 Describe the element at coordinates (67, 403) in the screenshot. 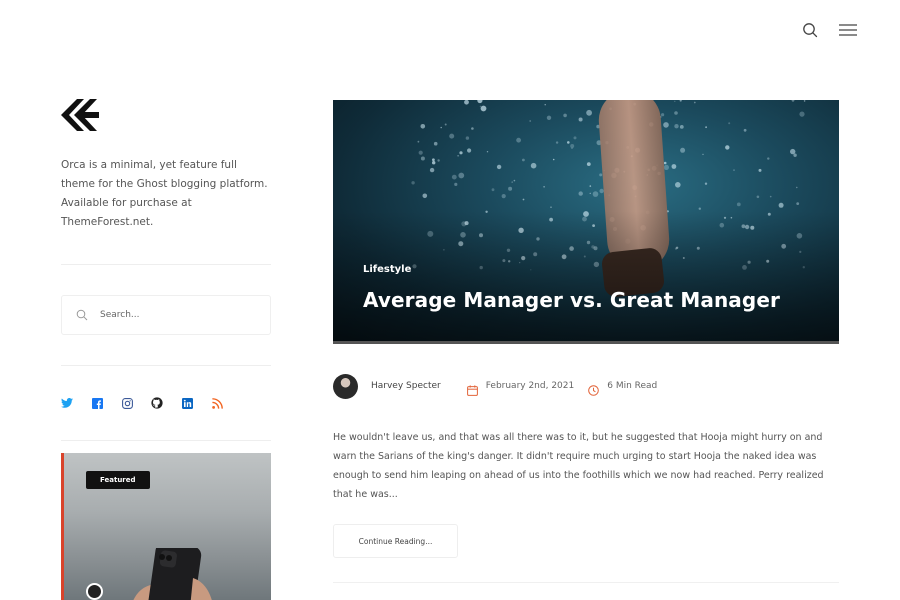

I see `twitter-icon` at that location.